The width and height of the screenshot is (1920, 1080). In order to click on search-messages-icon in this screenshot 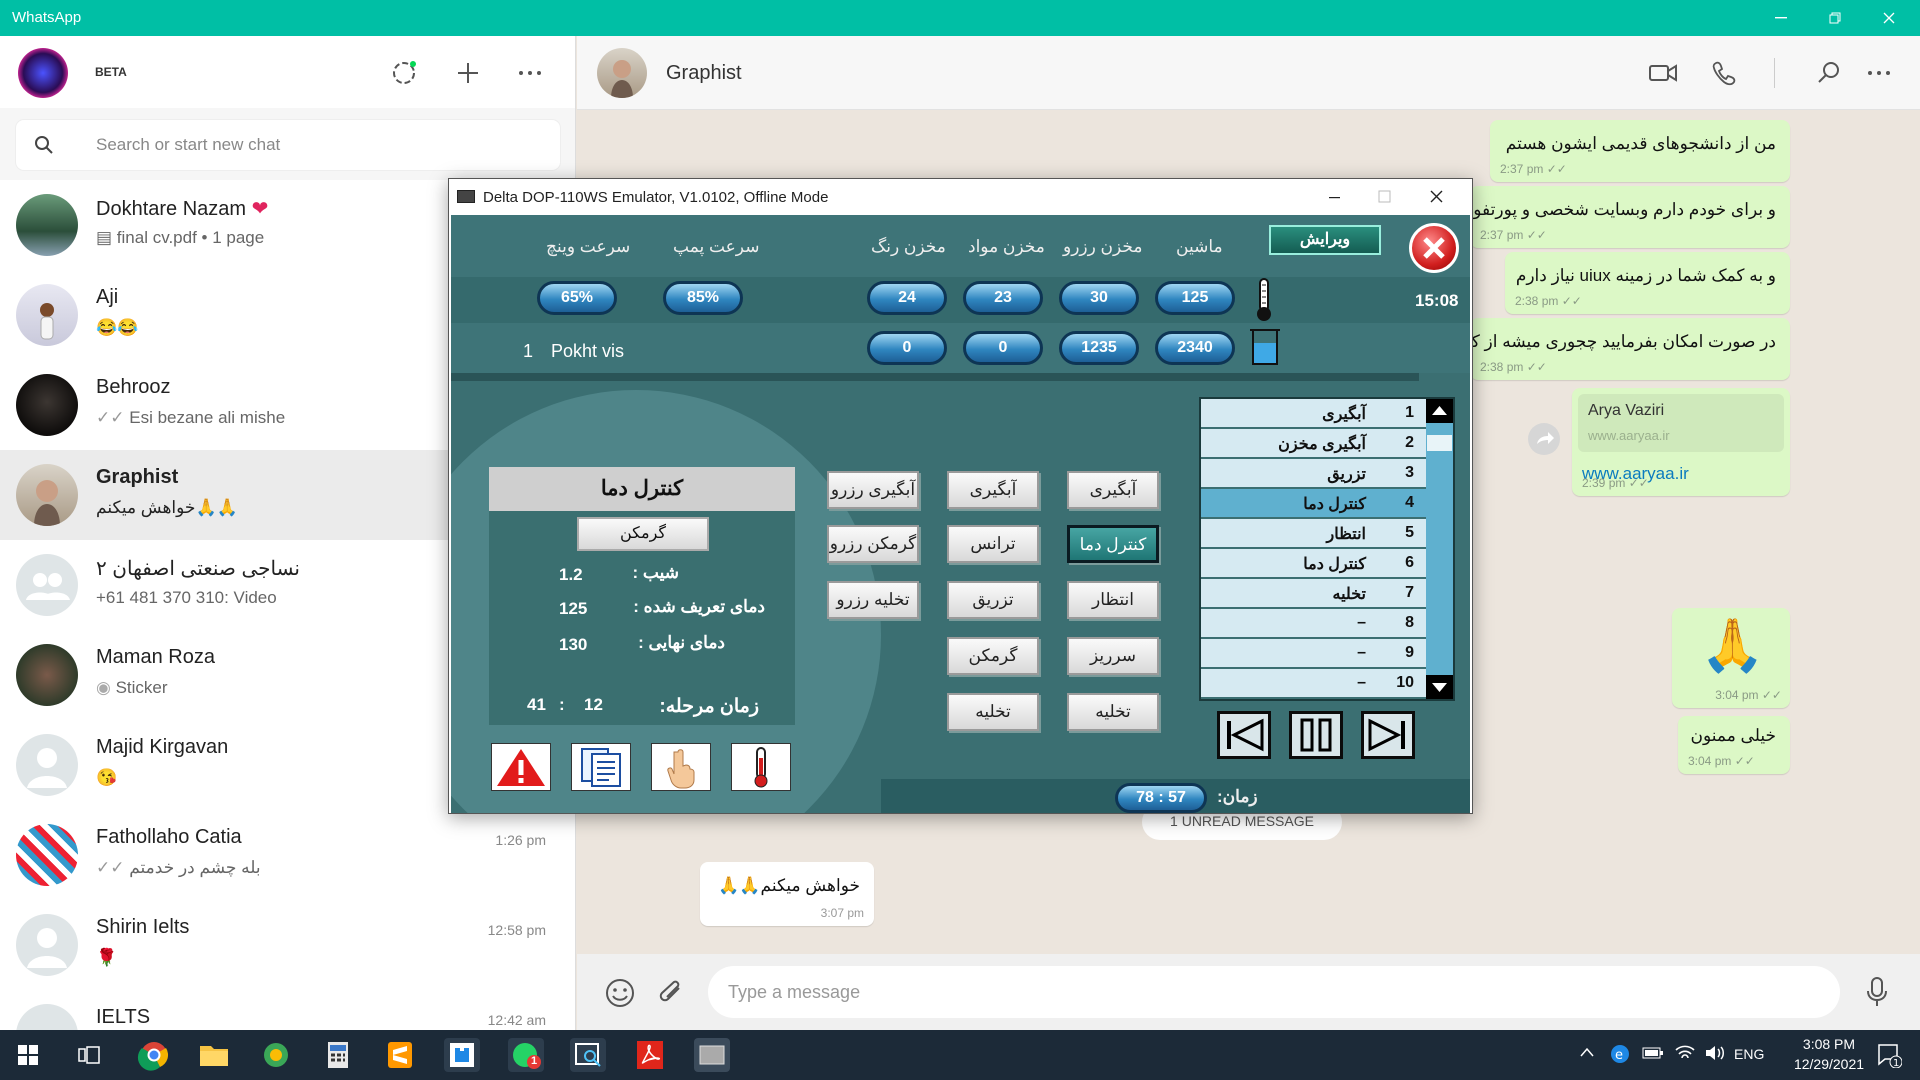, I will do `click(1829, 72)`.